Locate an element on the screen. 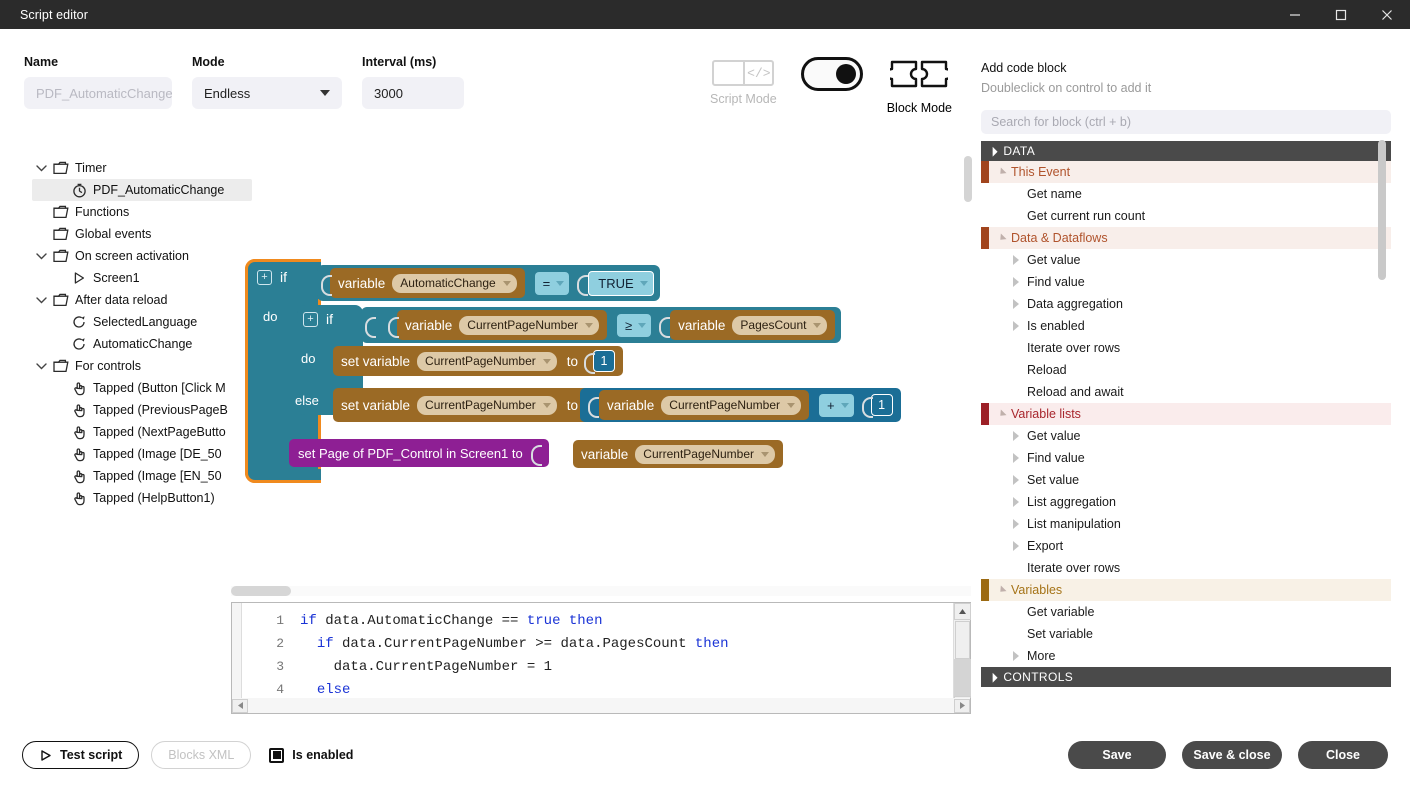 Image resolution: width=1410 pixels, height=795 pixels. code-scroll-thumb is located at coordinates (962, 640).